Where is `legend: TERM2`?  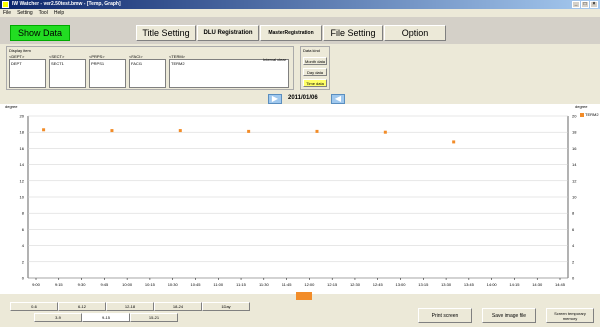 legend: TERM2 is located at coordinates (589, 114).